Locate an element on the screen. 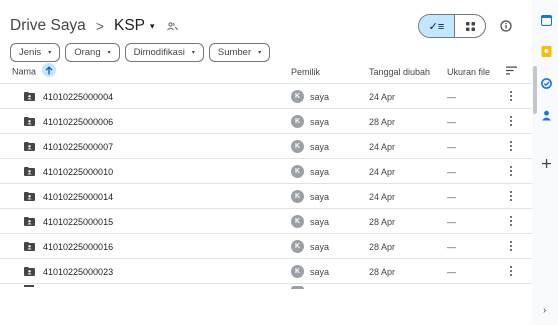 The width and height of the screenshot is (558, 325). contacts-icon is located at coordinates (546, 117).